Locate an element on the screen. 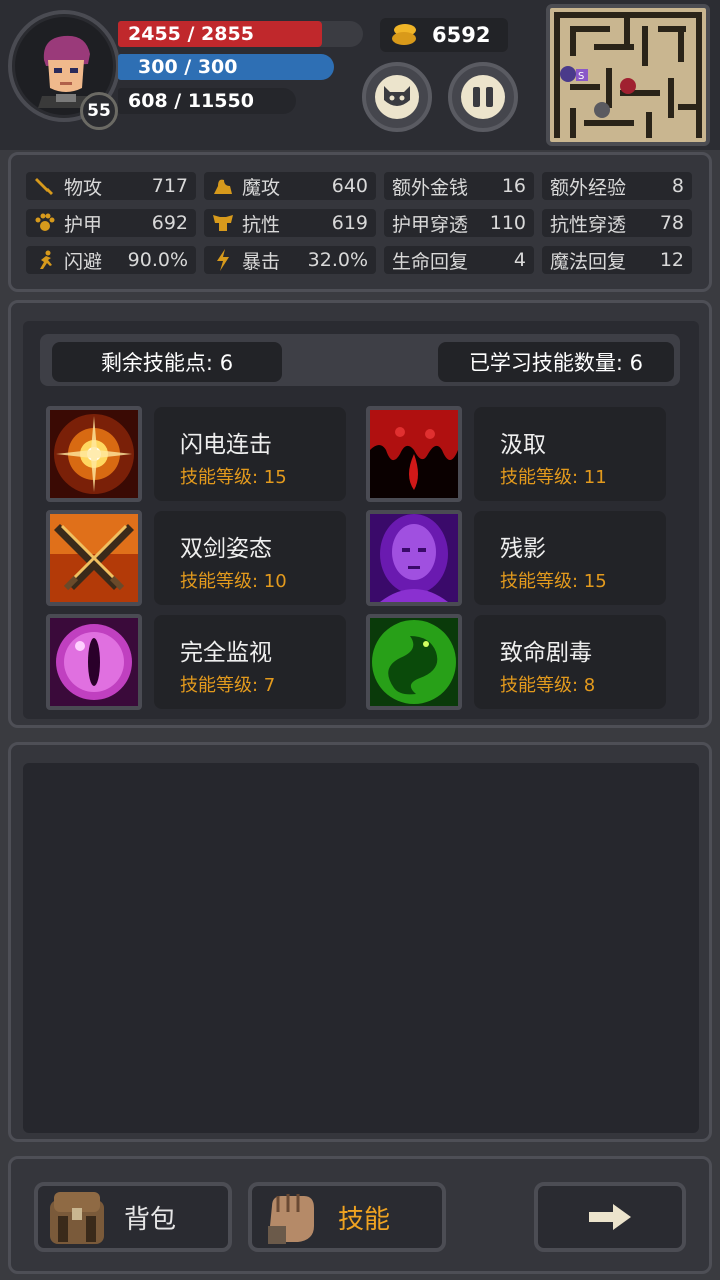 The height and width of the screenshot is (1280, 720). sword-icon is located at coordinates (45, 186).